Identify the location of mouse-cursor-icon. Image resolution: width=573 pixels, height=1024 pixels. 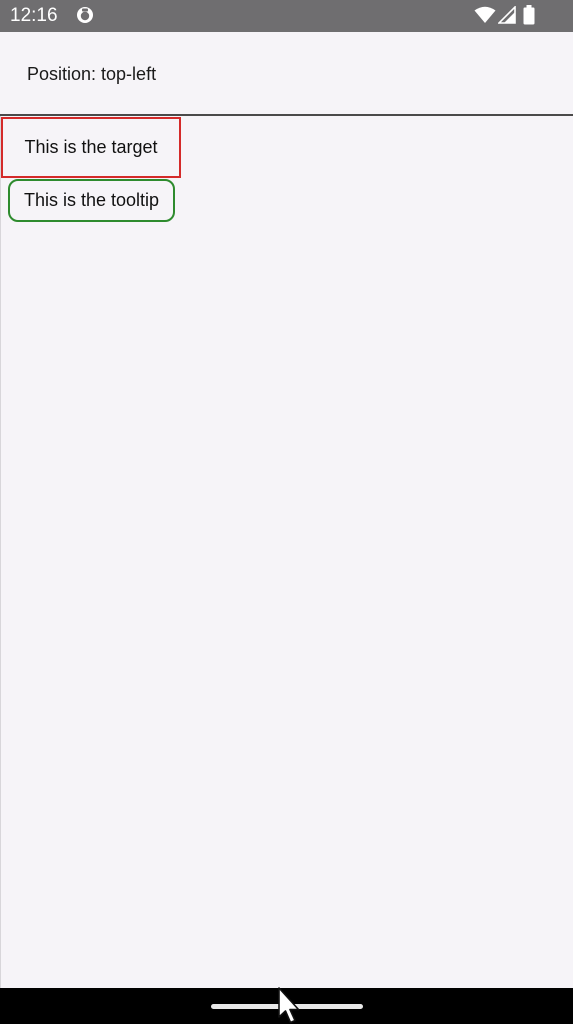
(289, 1005).